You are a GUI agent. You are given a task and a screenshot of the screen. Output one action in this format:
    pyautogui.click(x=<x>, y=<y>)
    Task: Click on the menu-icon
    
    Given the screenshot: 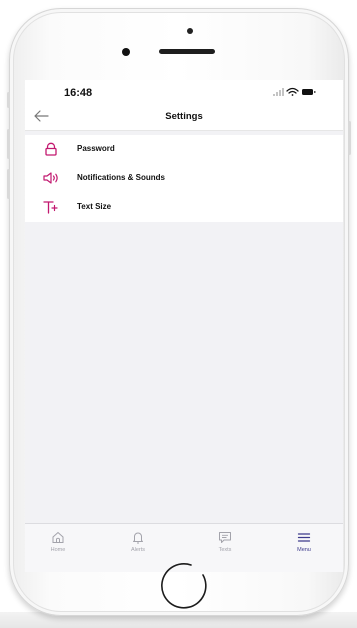 What is the action you would take?
    pyautogui.click(x=304, y=537)
    